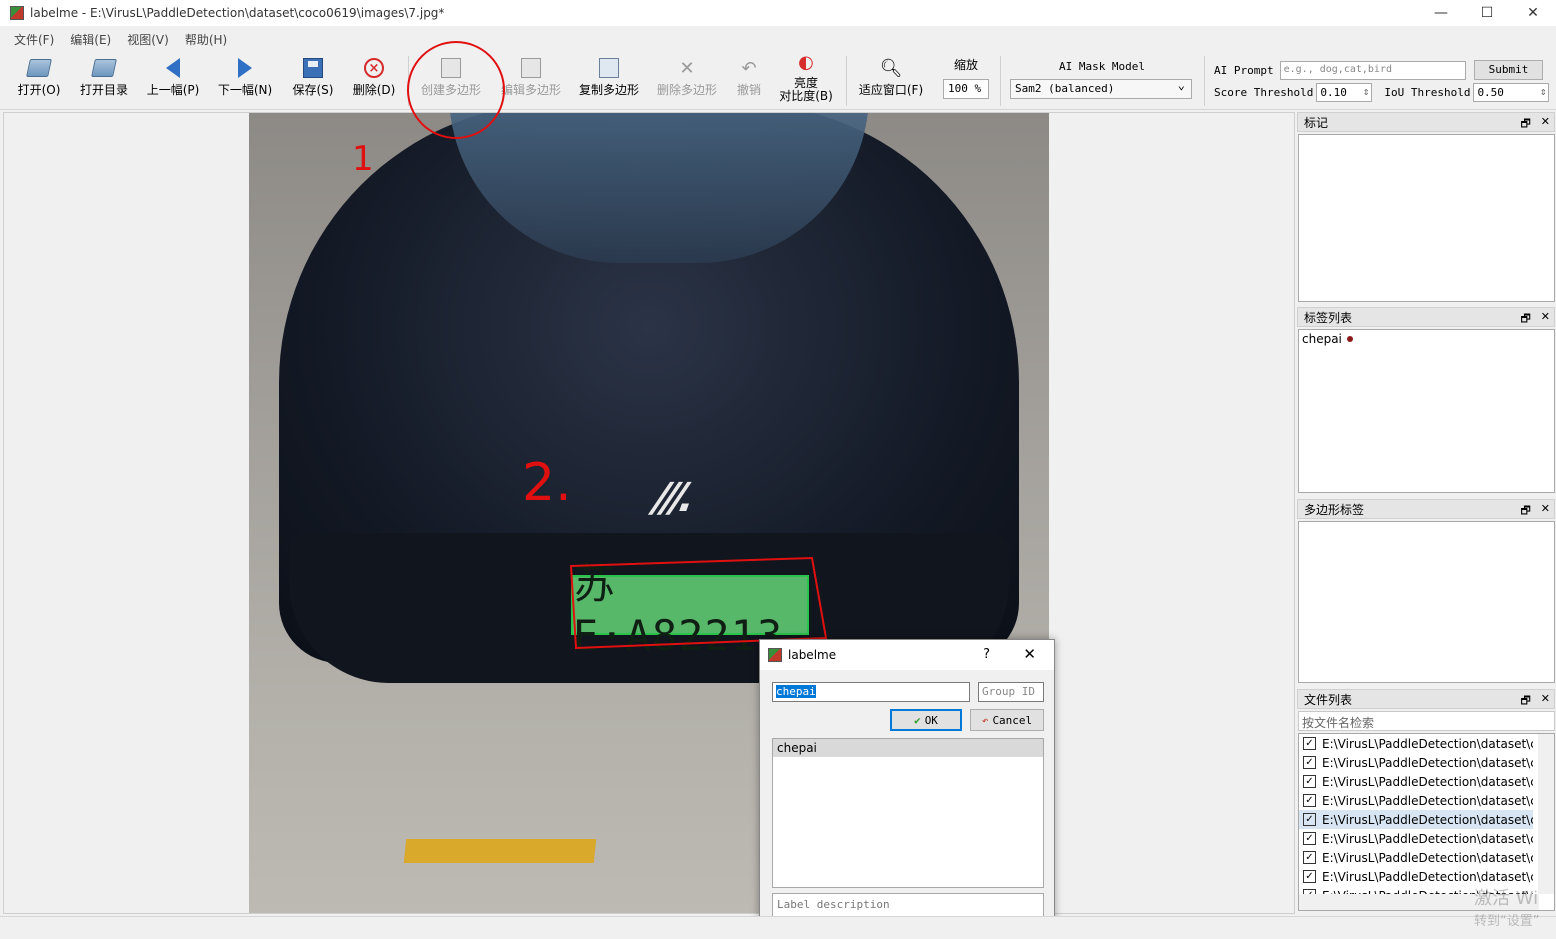  What do you see at coordinates (173, 68) in the screenshot?
I see `arrow-left-icon` at bounding box center [173, 68].